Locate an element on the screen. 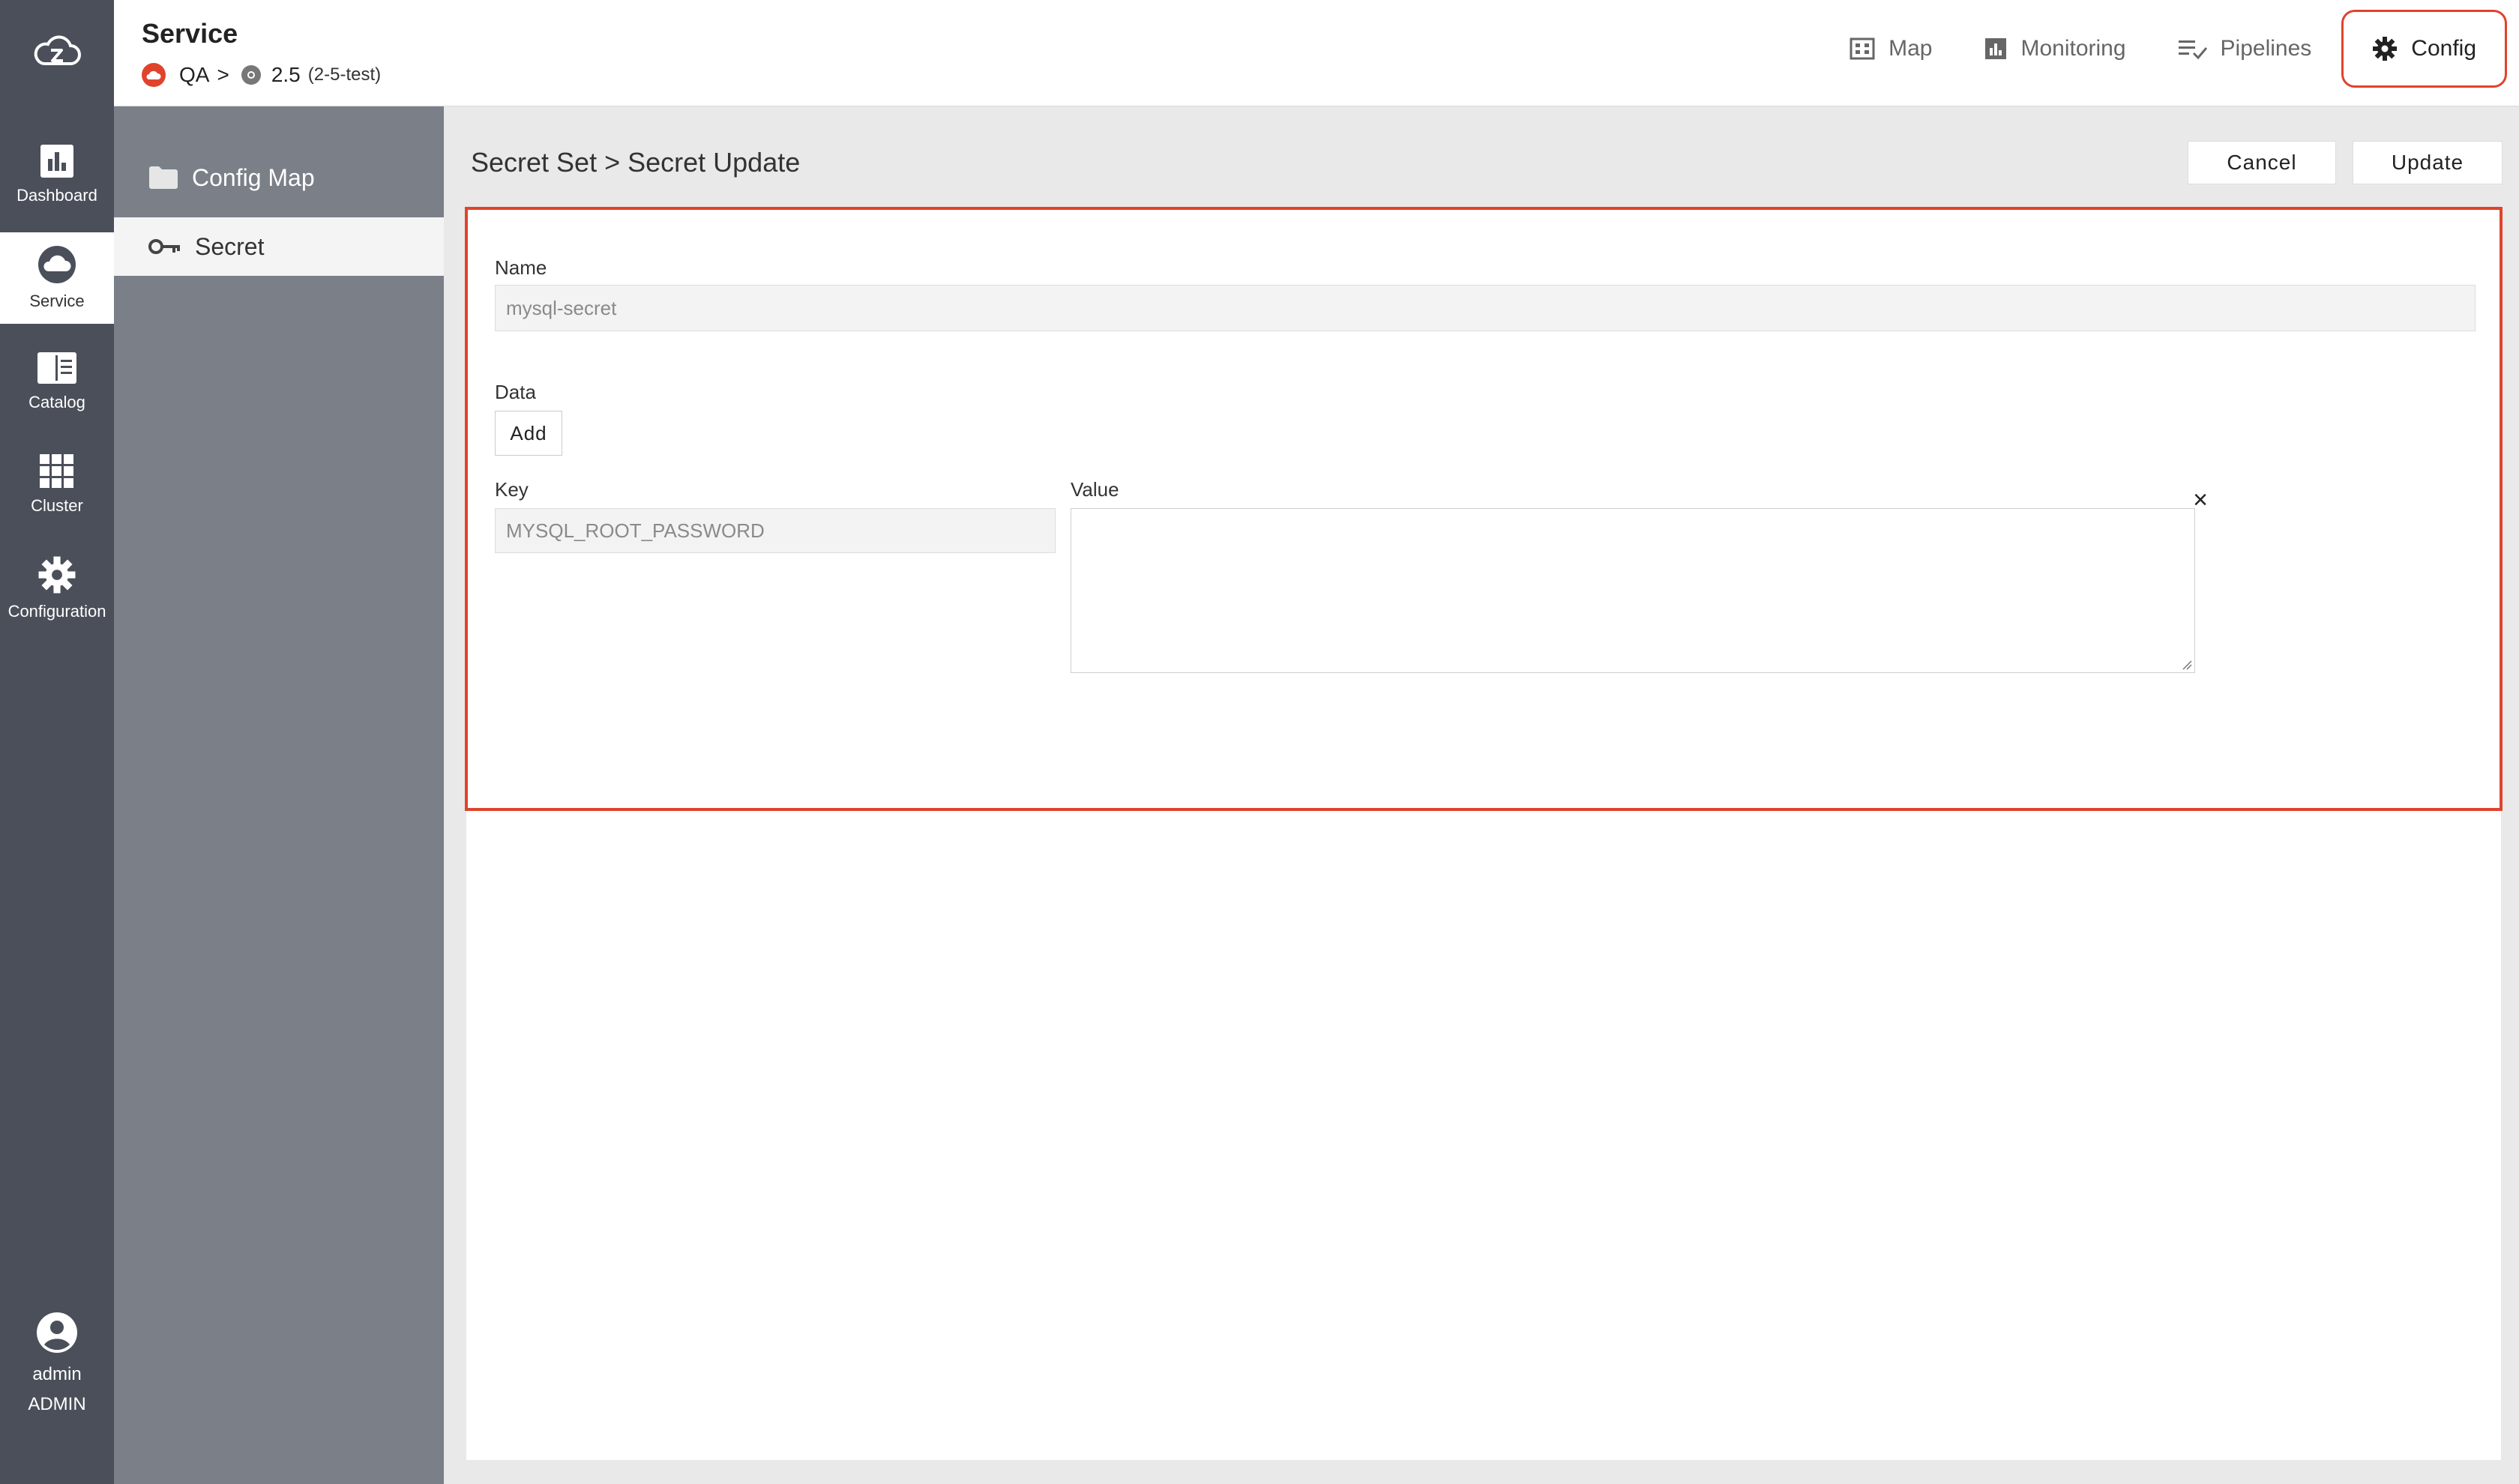 The width and height of the screenshot is (2519, 1484). value-label: Value is located at coordinates (1095, 490).